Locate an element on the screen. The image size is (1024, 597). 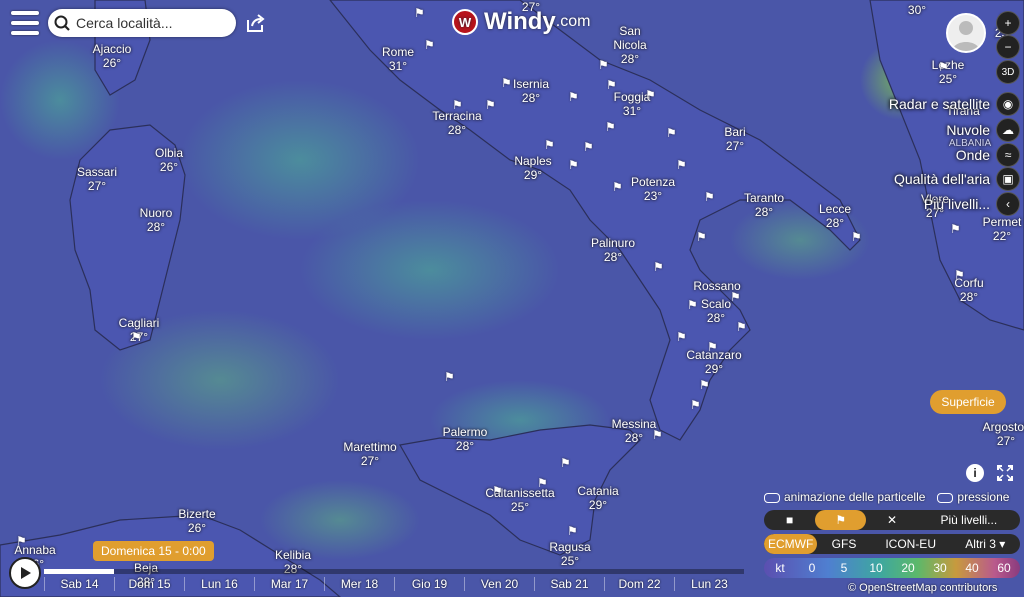
city-label: Nuoro 28° is located at coordinates (156, 220).